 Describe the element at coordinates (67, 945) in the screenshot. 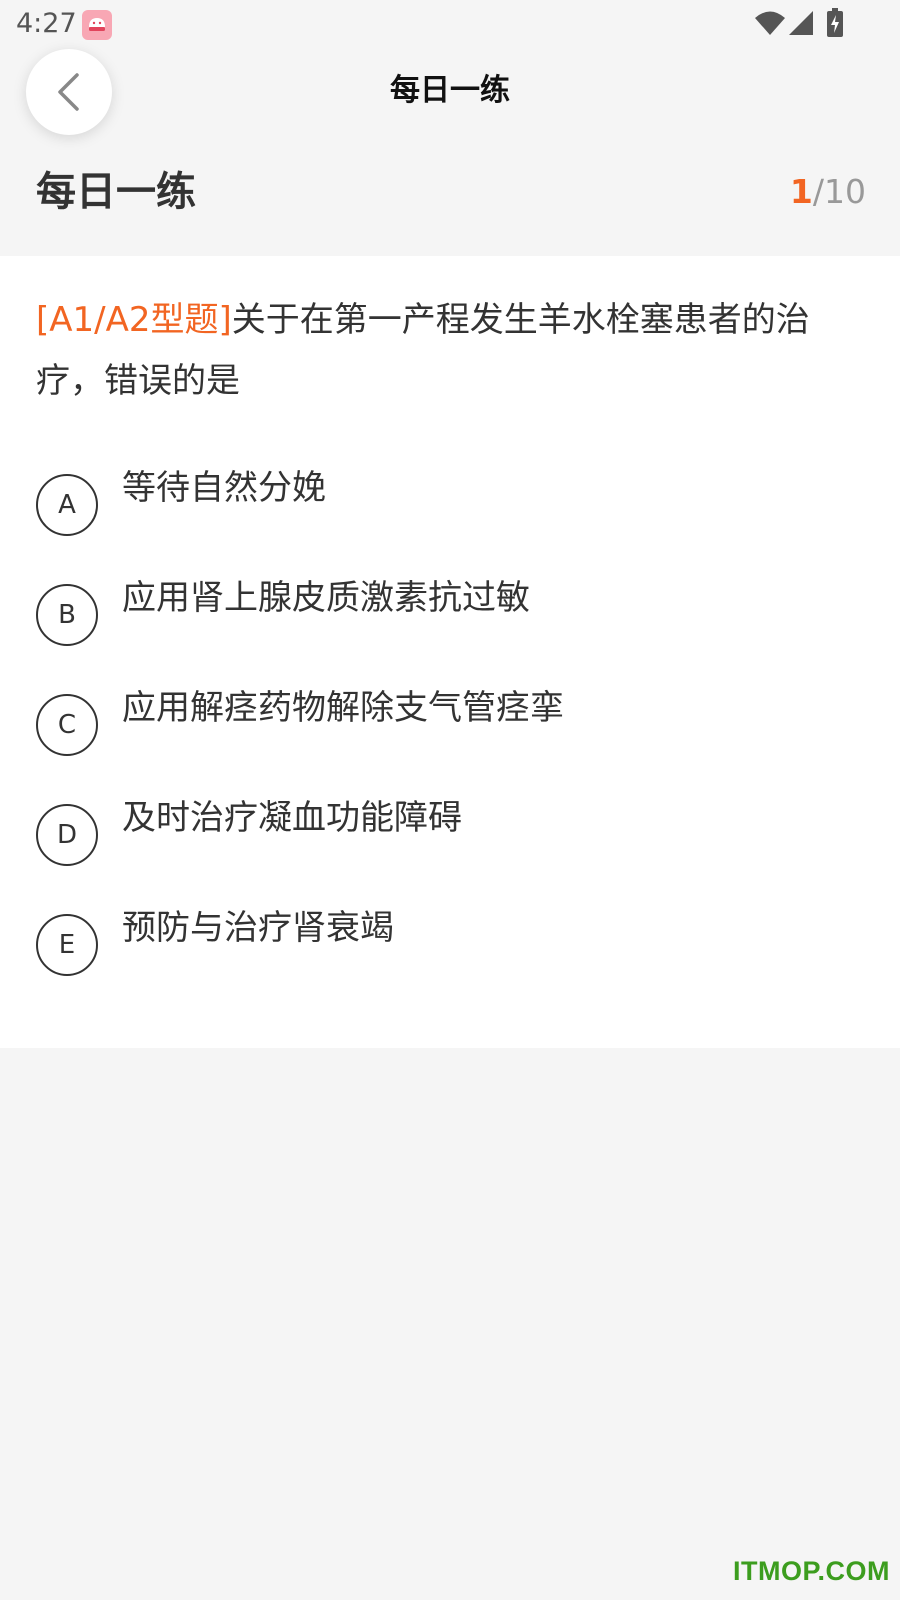

I see `option-letter: E` at that location.